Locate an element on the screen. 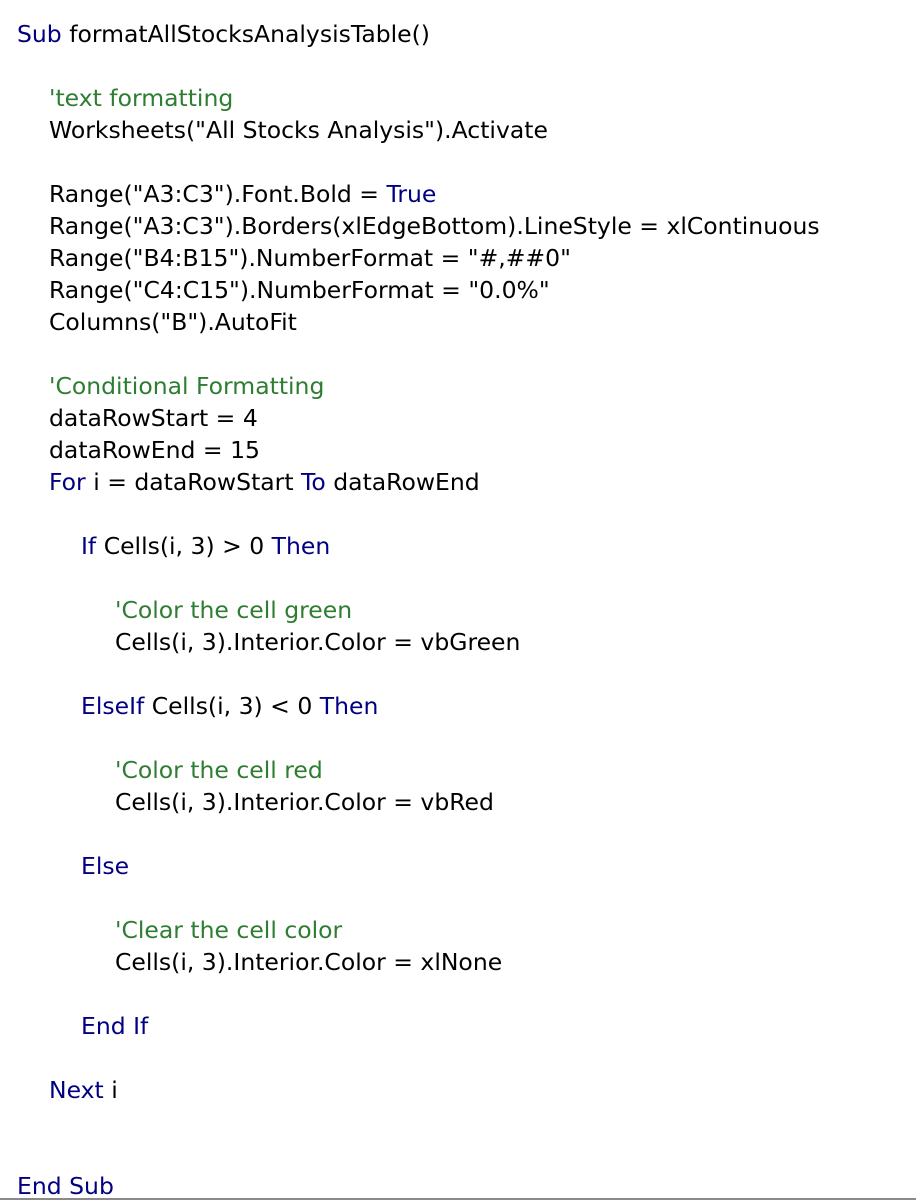 This screenshot has width=916, height=1202. code-token: i is located at coordinates (110, 1090).